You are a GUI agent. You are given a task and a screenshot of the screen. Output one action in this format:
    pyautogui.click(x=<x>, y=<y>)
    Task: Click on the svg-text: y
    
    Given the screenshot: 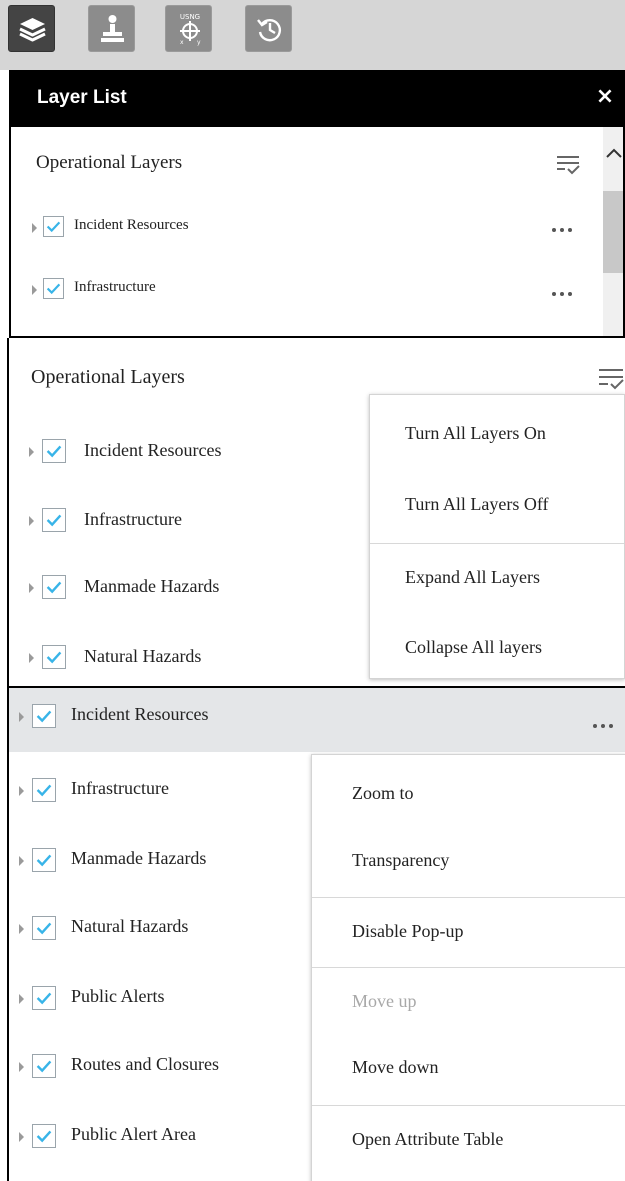 What is the action you would take?
    pyautogui.click(x=199, y=42)
    